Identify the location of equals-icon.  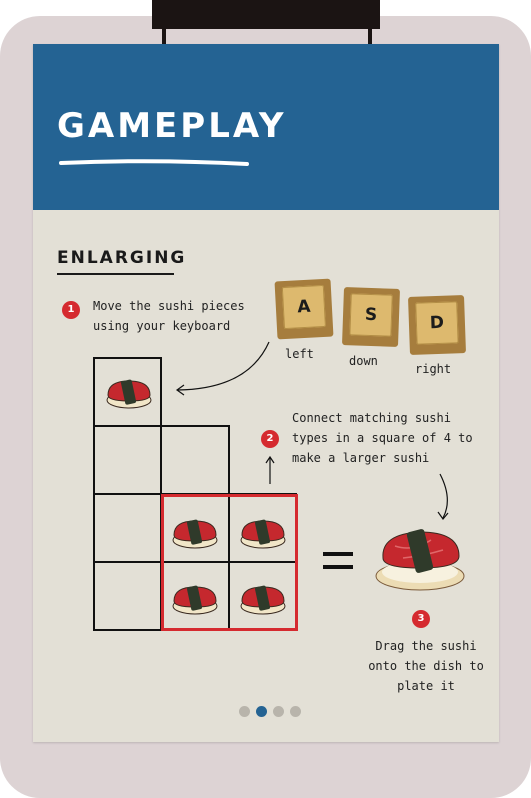
(338, 565).